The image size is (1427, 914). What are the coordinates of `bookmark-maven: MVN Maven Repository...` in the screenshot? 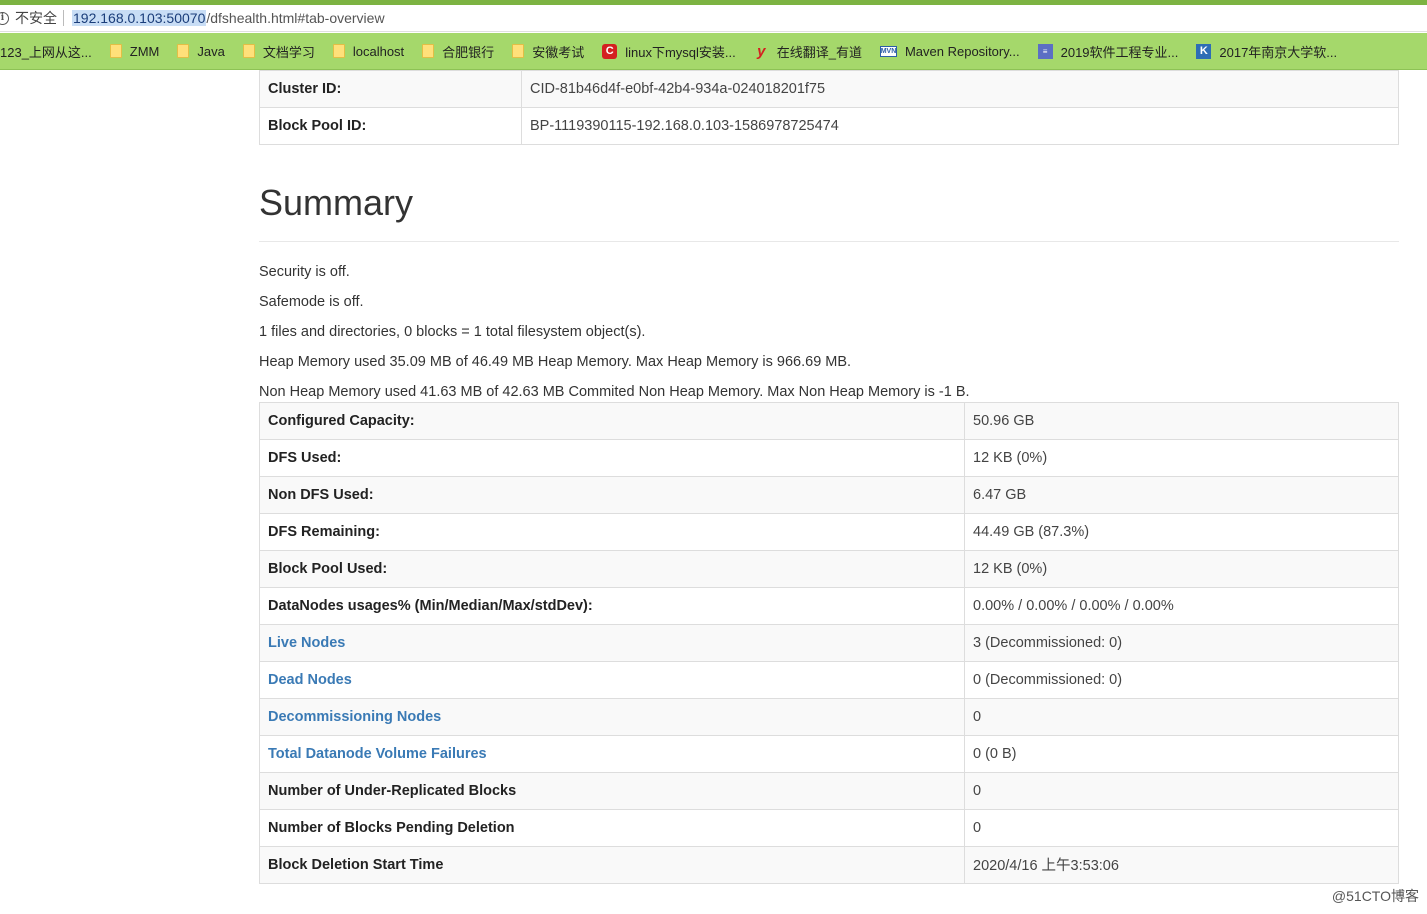 It's located at (949, 51).